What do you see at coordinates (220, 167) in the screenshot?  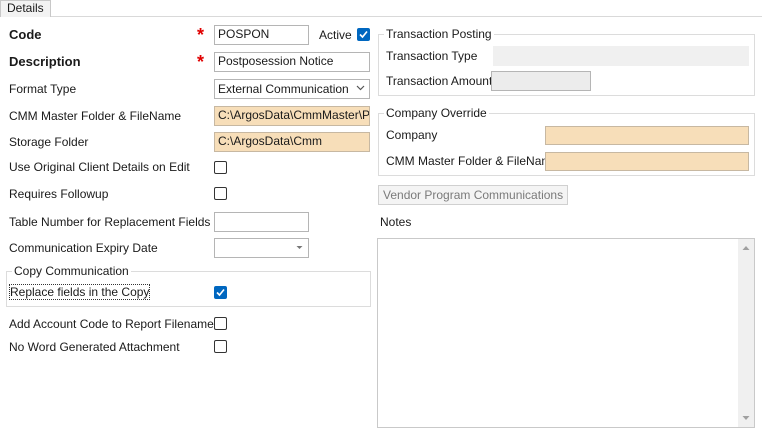 I see `use-original-checkbox` at bounding box center [220, 167].